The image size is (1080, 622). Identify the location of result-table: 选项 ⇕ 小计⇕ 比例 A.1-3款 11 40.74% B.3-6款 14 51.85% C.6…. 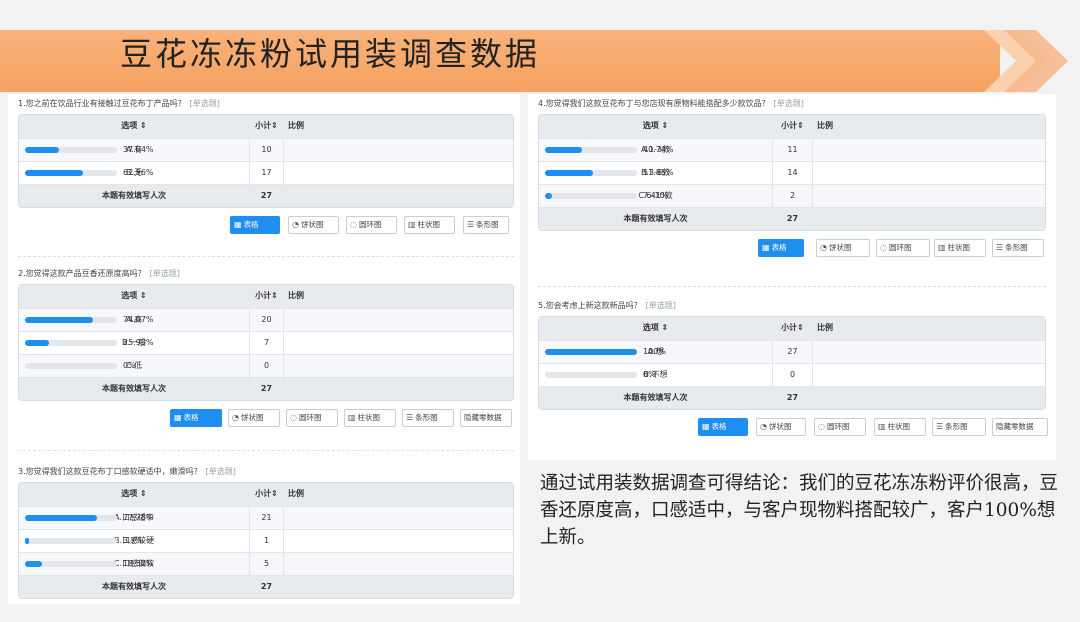
(792, 172).